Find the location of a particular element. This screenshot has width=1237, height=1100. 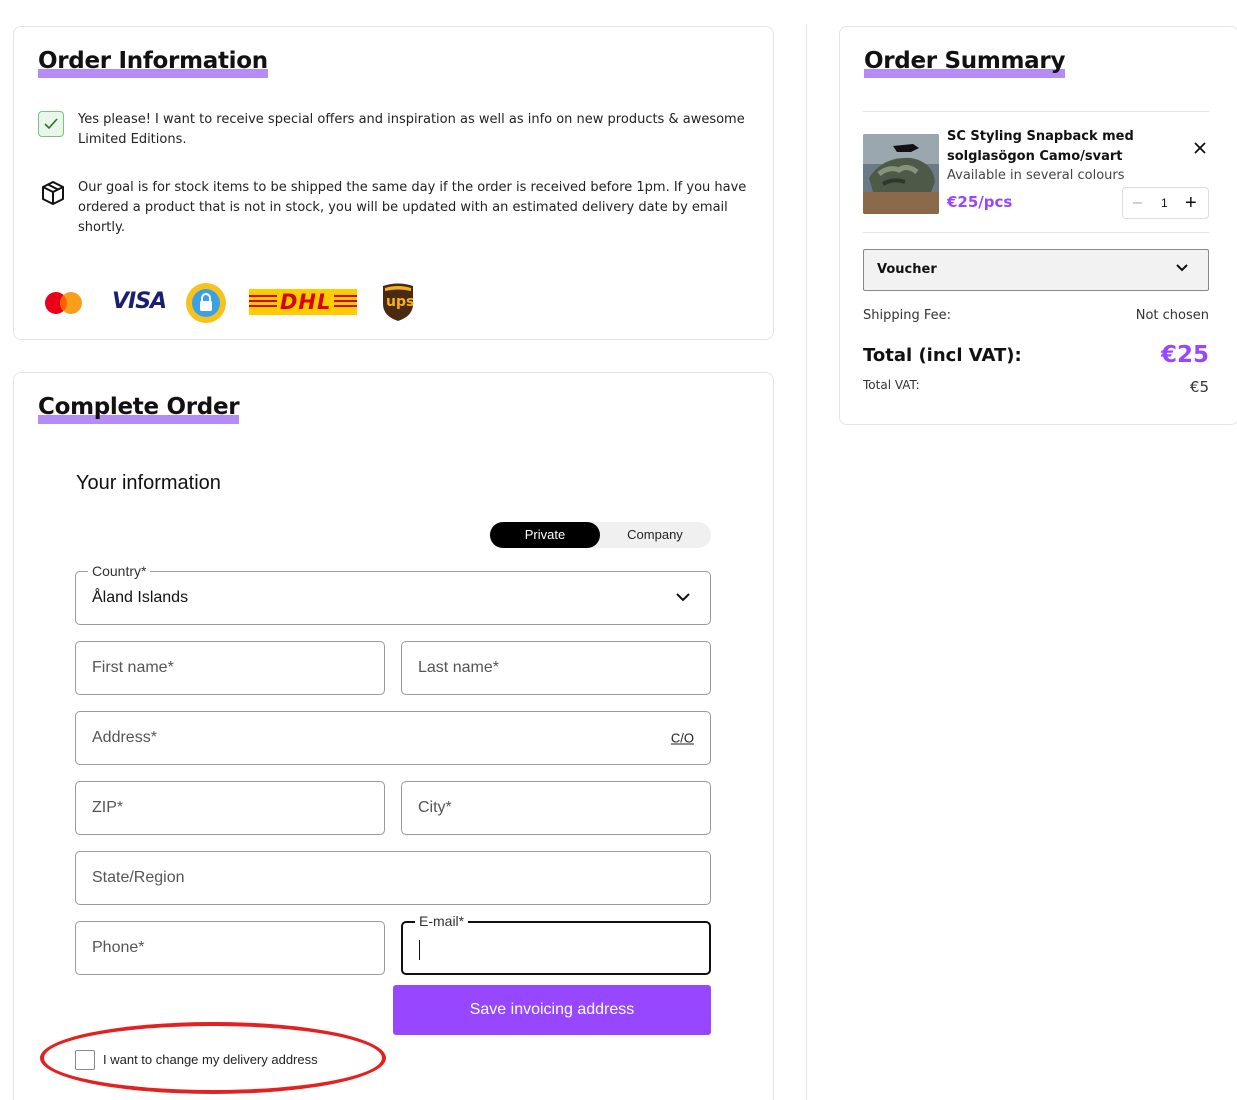

column-divider is located at coordinates (806, 562).